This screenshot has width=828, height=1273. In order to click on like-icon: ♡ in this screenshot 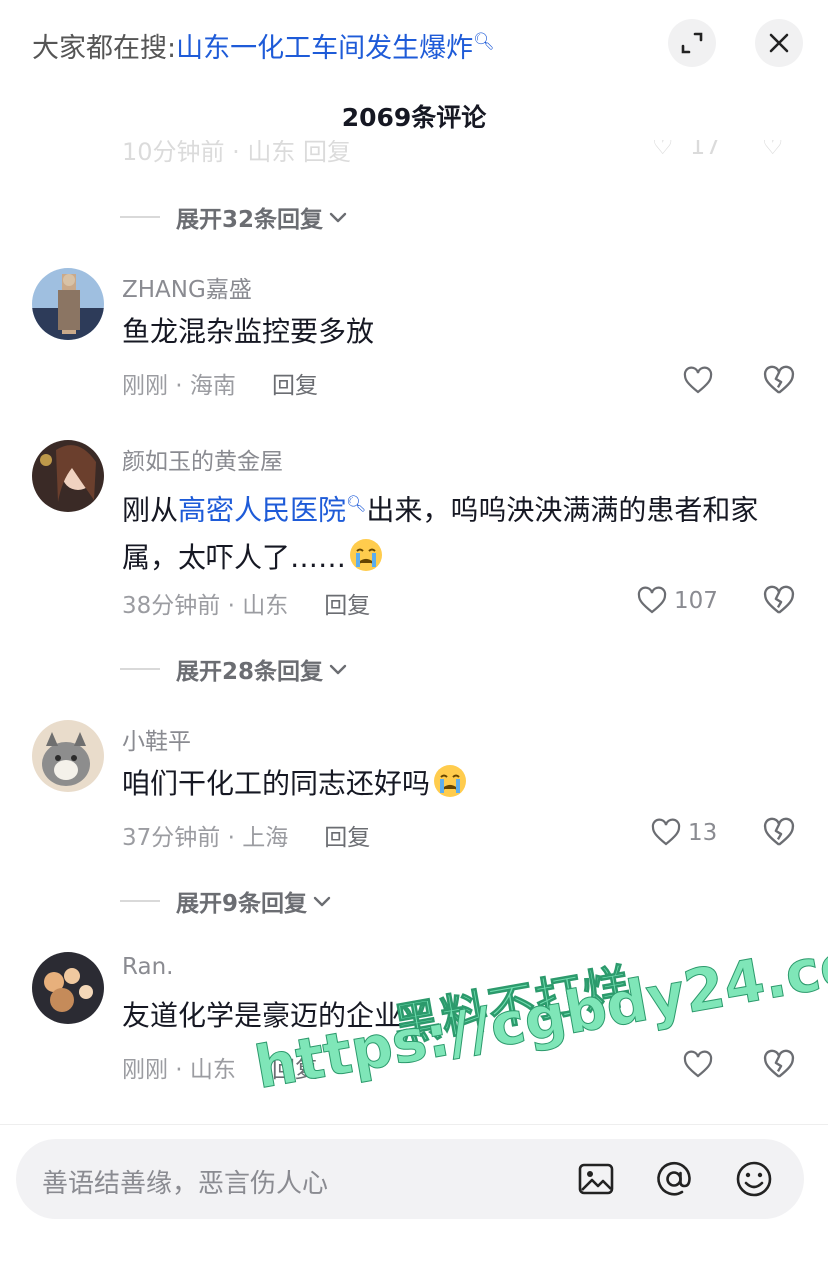, I will do `click(663, 150)`.